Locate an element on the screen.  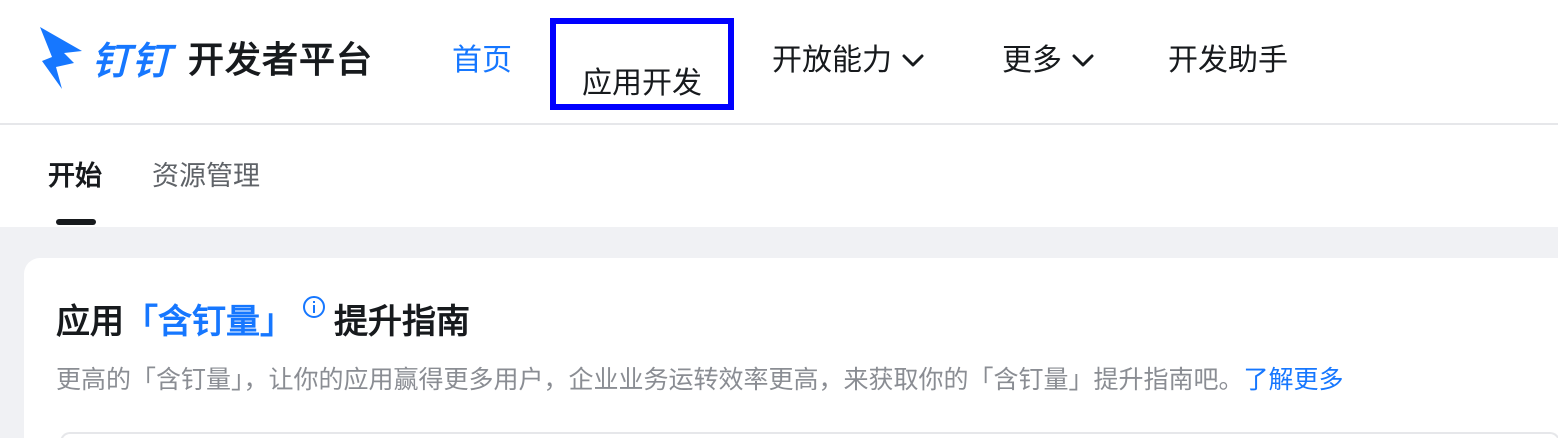
card-title: 应用 「含钉量」 提升指南 is located at coordinates (263, 318).